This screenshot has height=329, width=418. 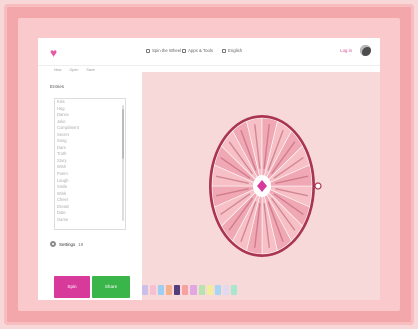 I want to click on color-palette, so click(x=189, y=290).